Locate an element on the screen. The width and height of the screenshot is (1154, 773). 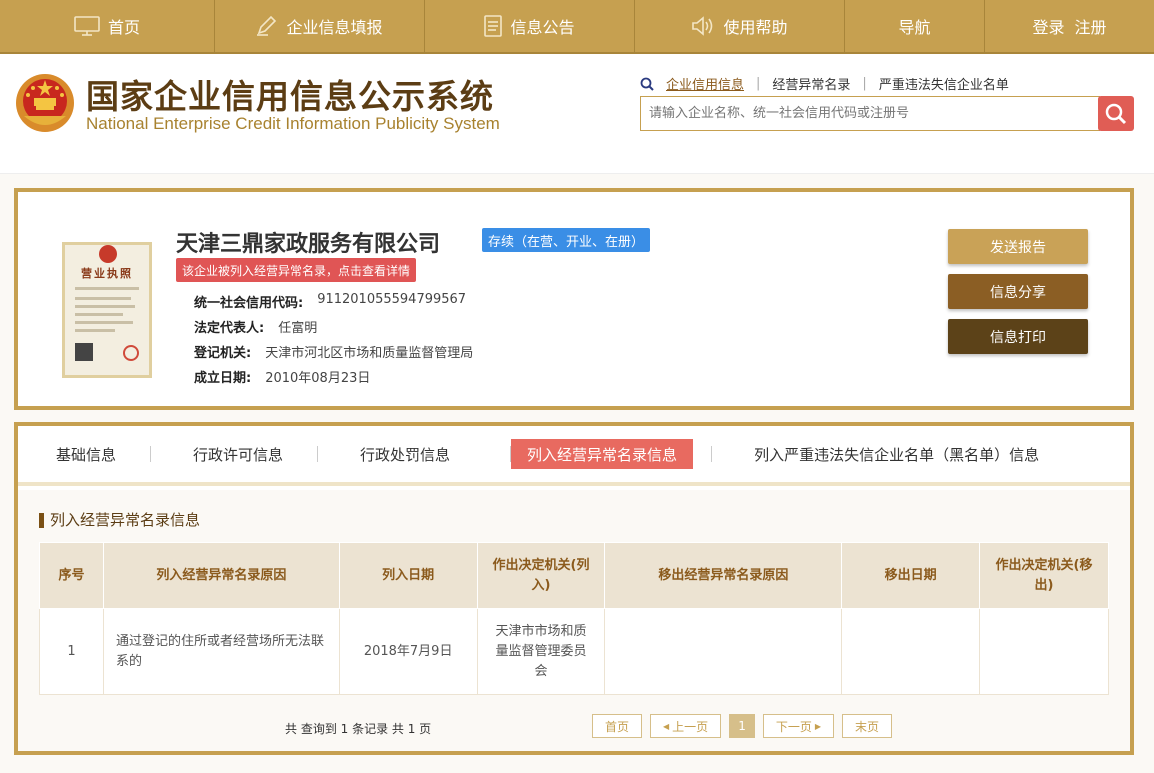
tab-blacklist: 列入严重违法失信企业名单（黑名单）信息 is located at coordinates (896, 454).